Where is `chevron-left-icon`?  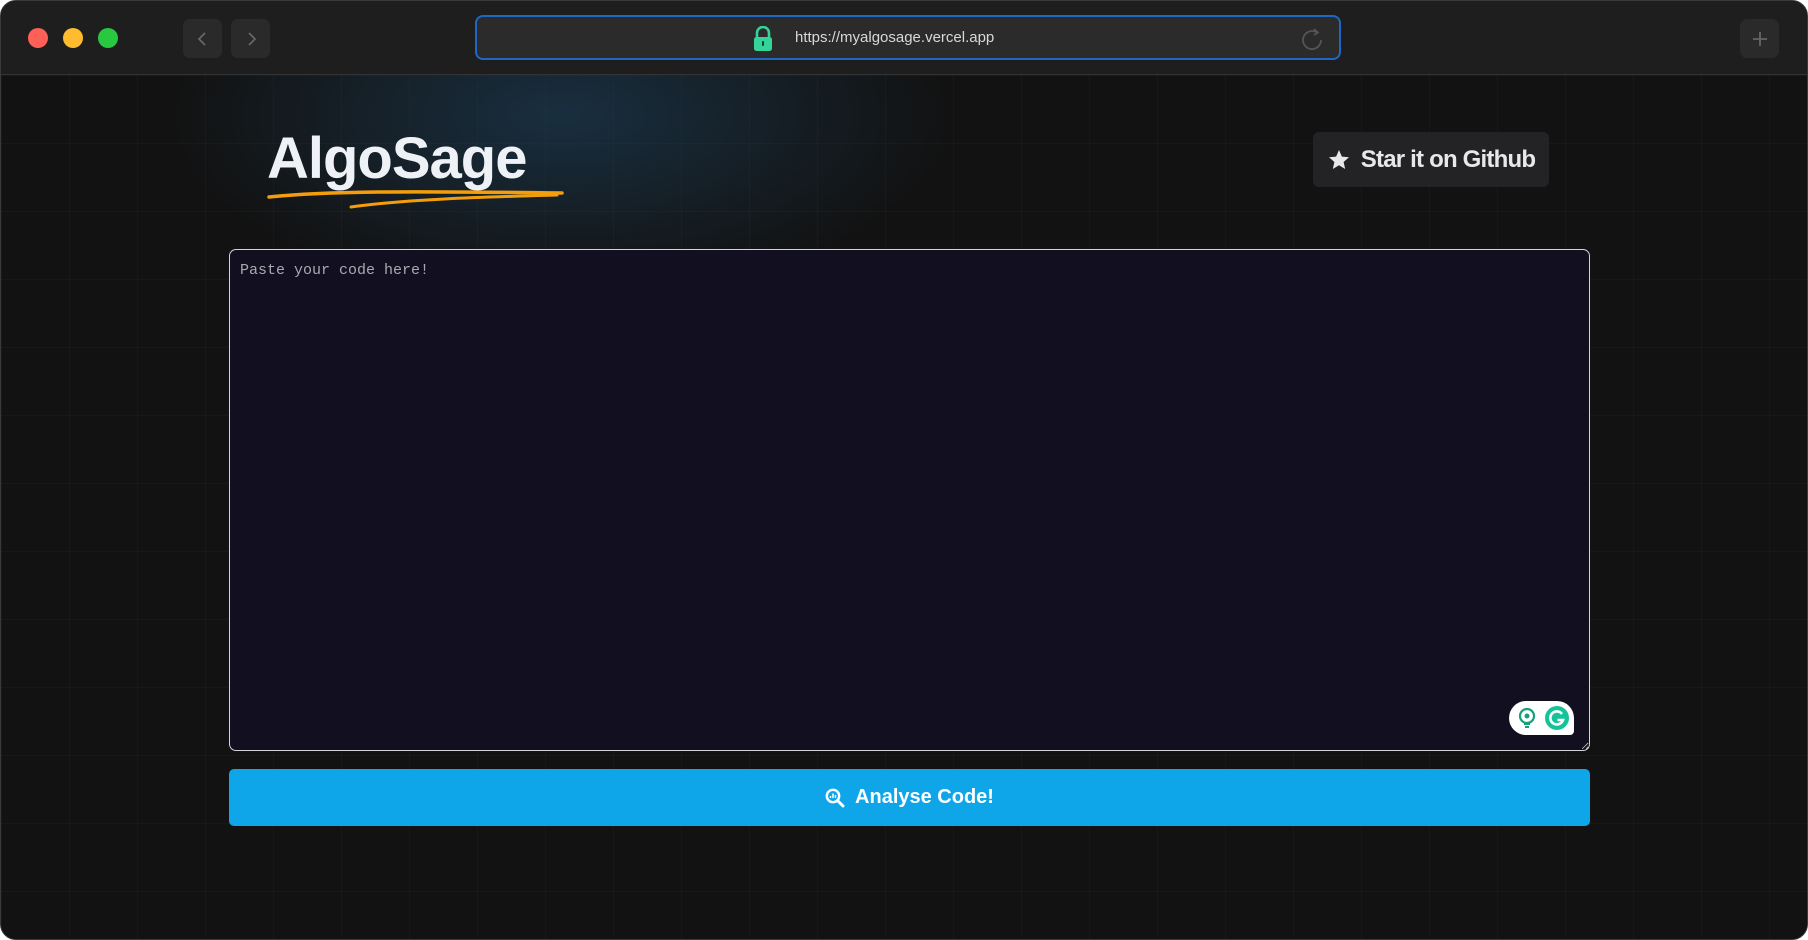
chevron-left-icon is located at coordinates (201, 38).